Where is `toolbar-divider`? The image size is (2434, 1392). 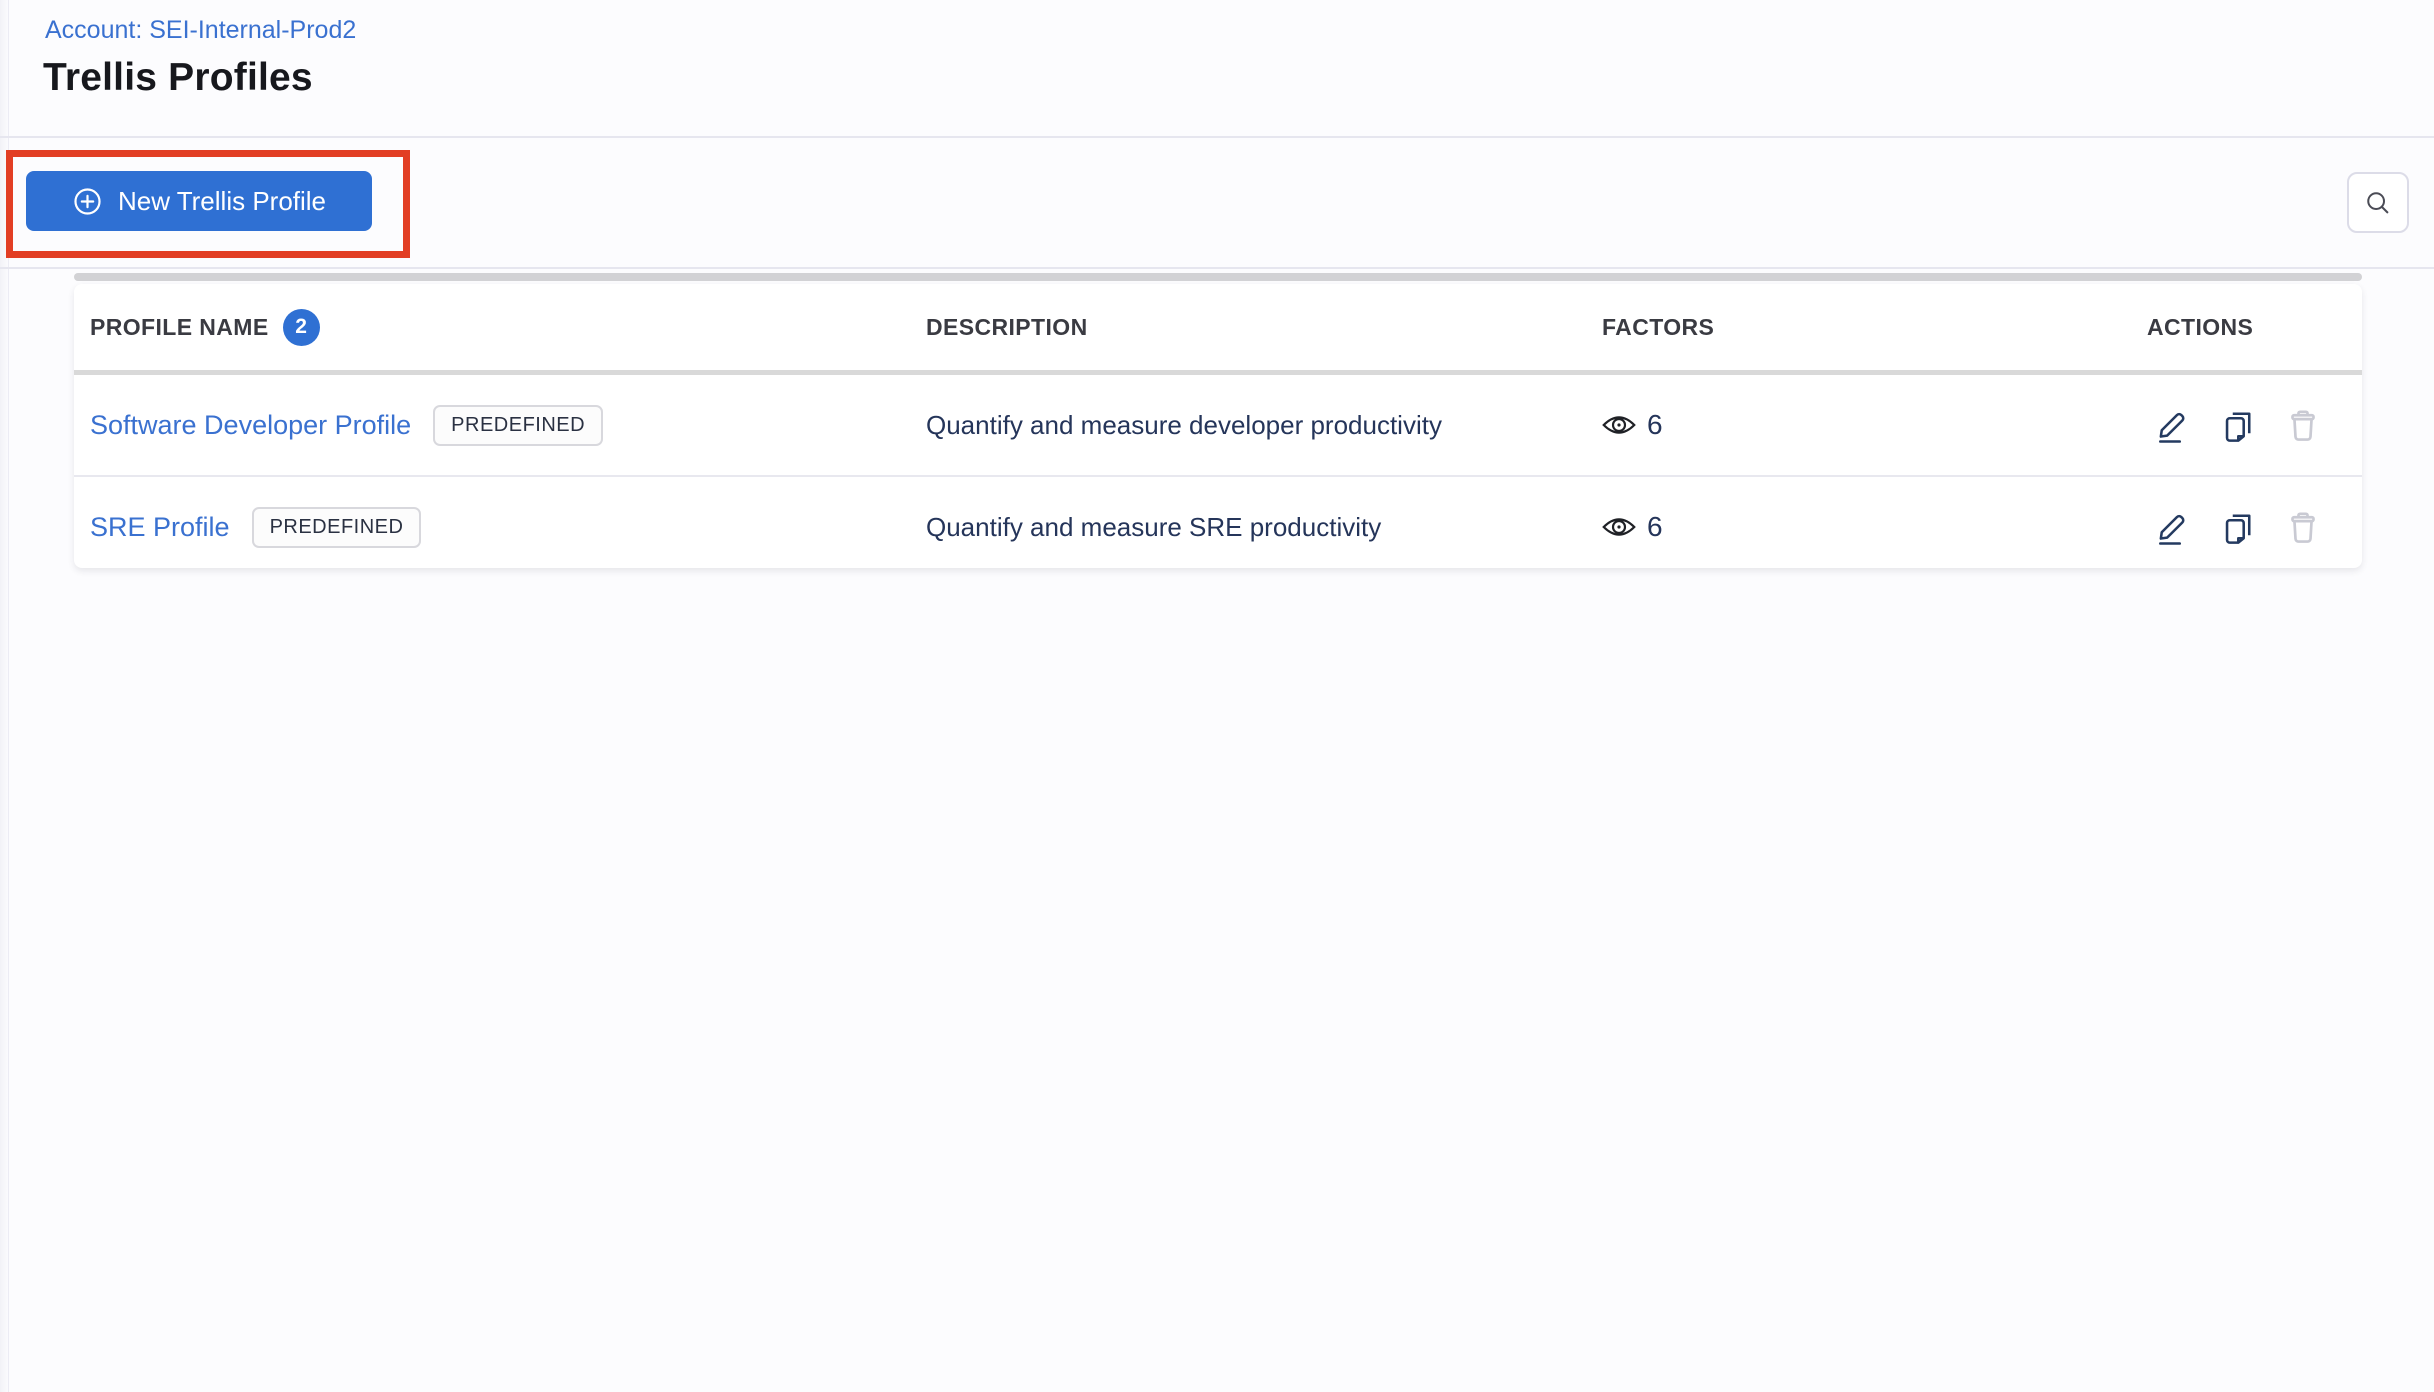
toolbar-divider is located at coordinates (1217, 268).